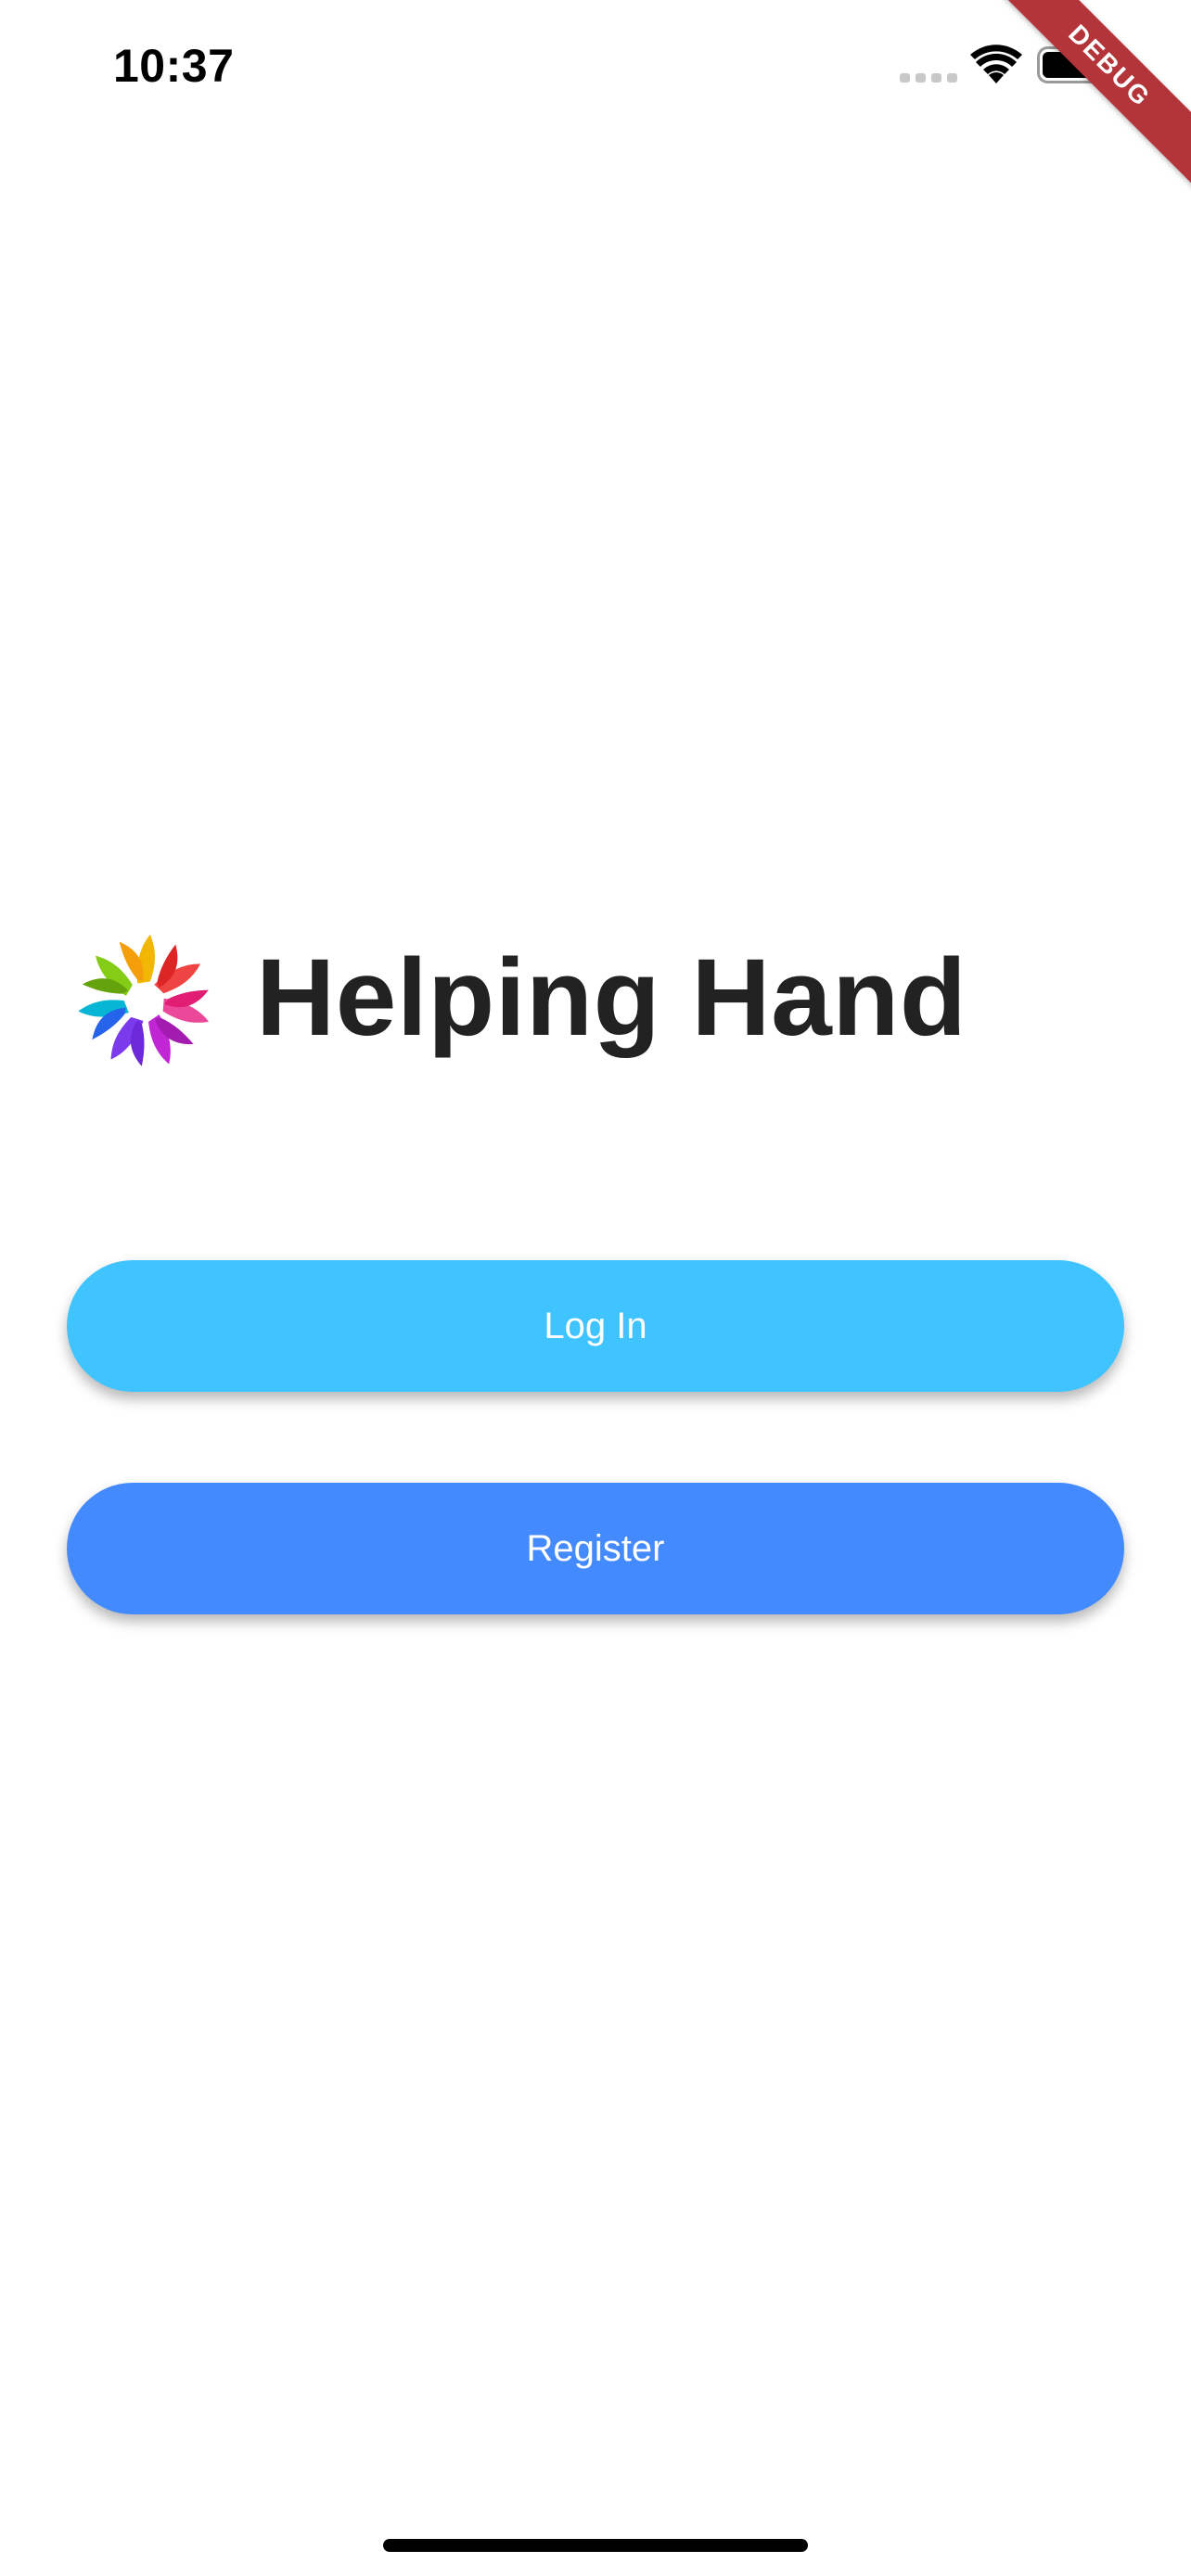  What do you see at coordinates (595, 1326) in the screenshot?
I see `login-button: Log In` at bounding box center [595, 1326].